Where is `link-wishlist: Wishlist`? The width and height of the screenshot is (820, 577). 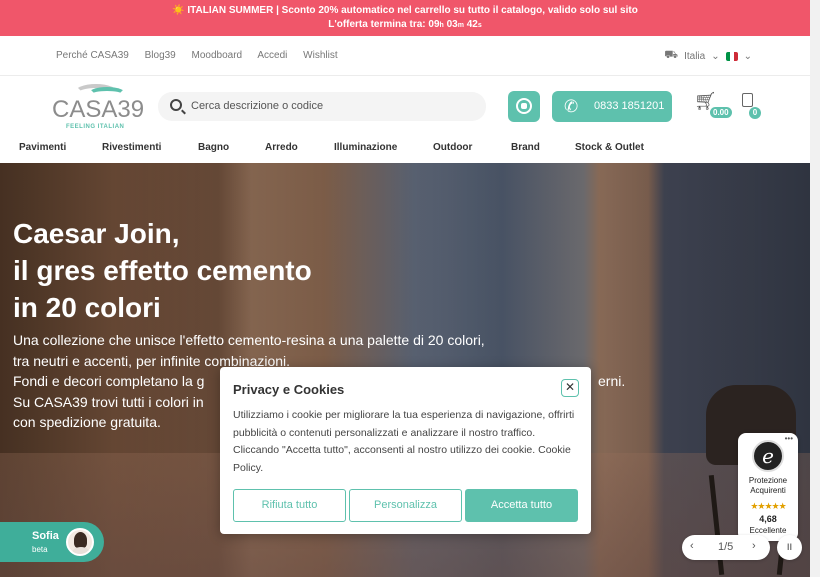 link-wishlist: Wishlist is located at coordinates (320, 55).